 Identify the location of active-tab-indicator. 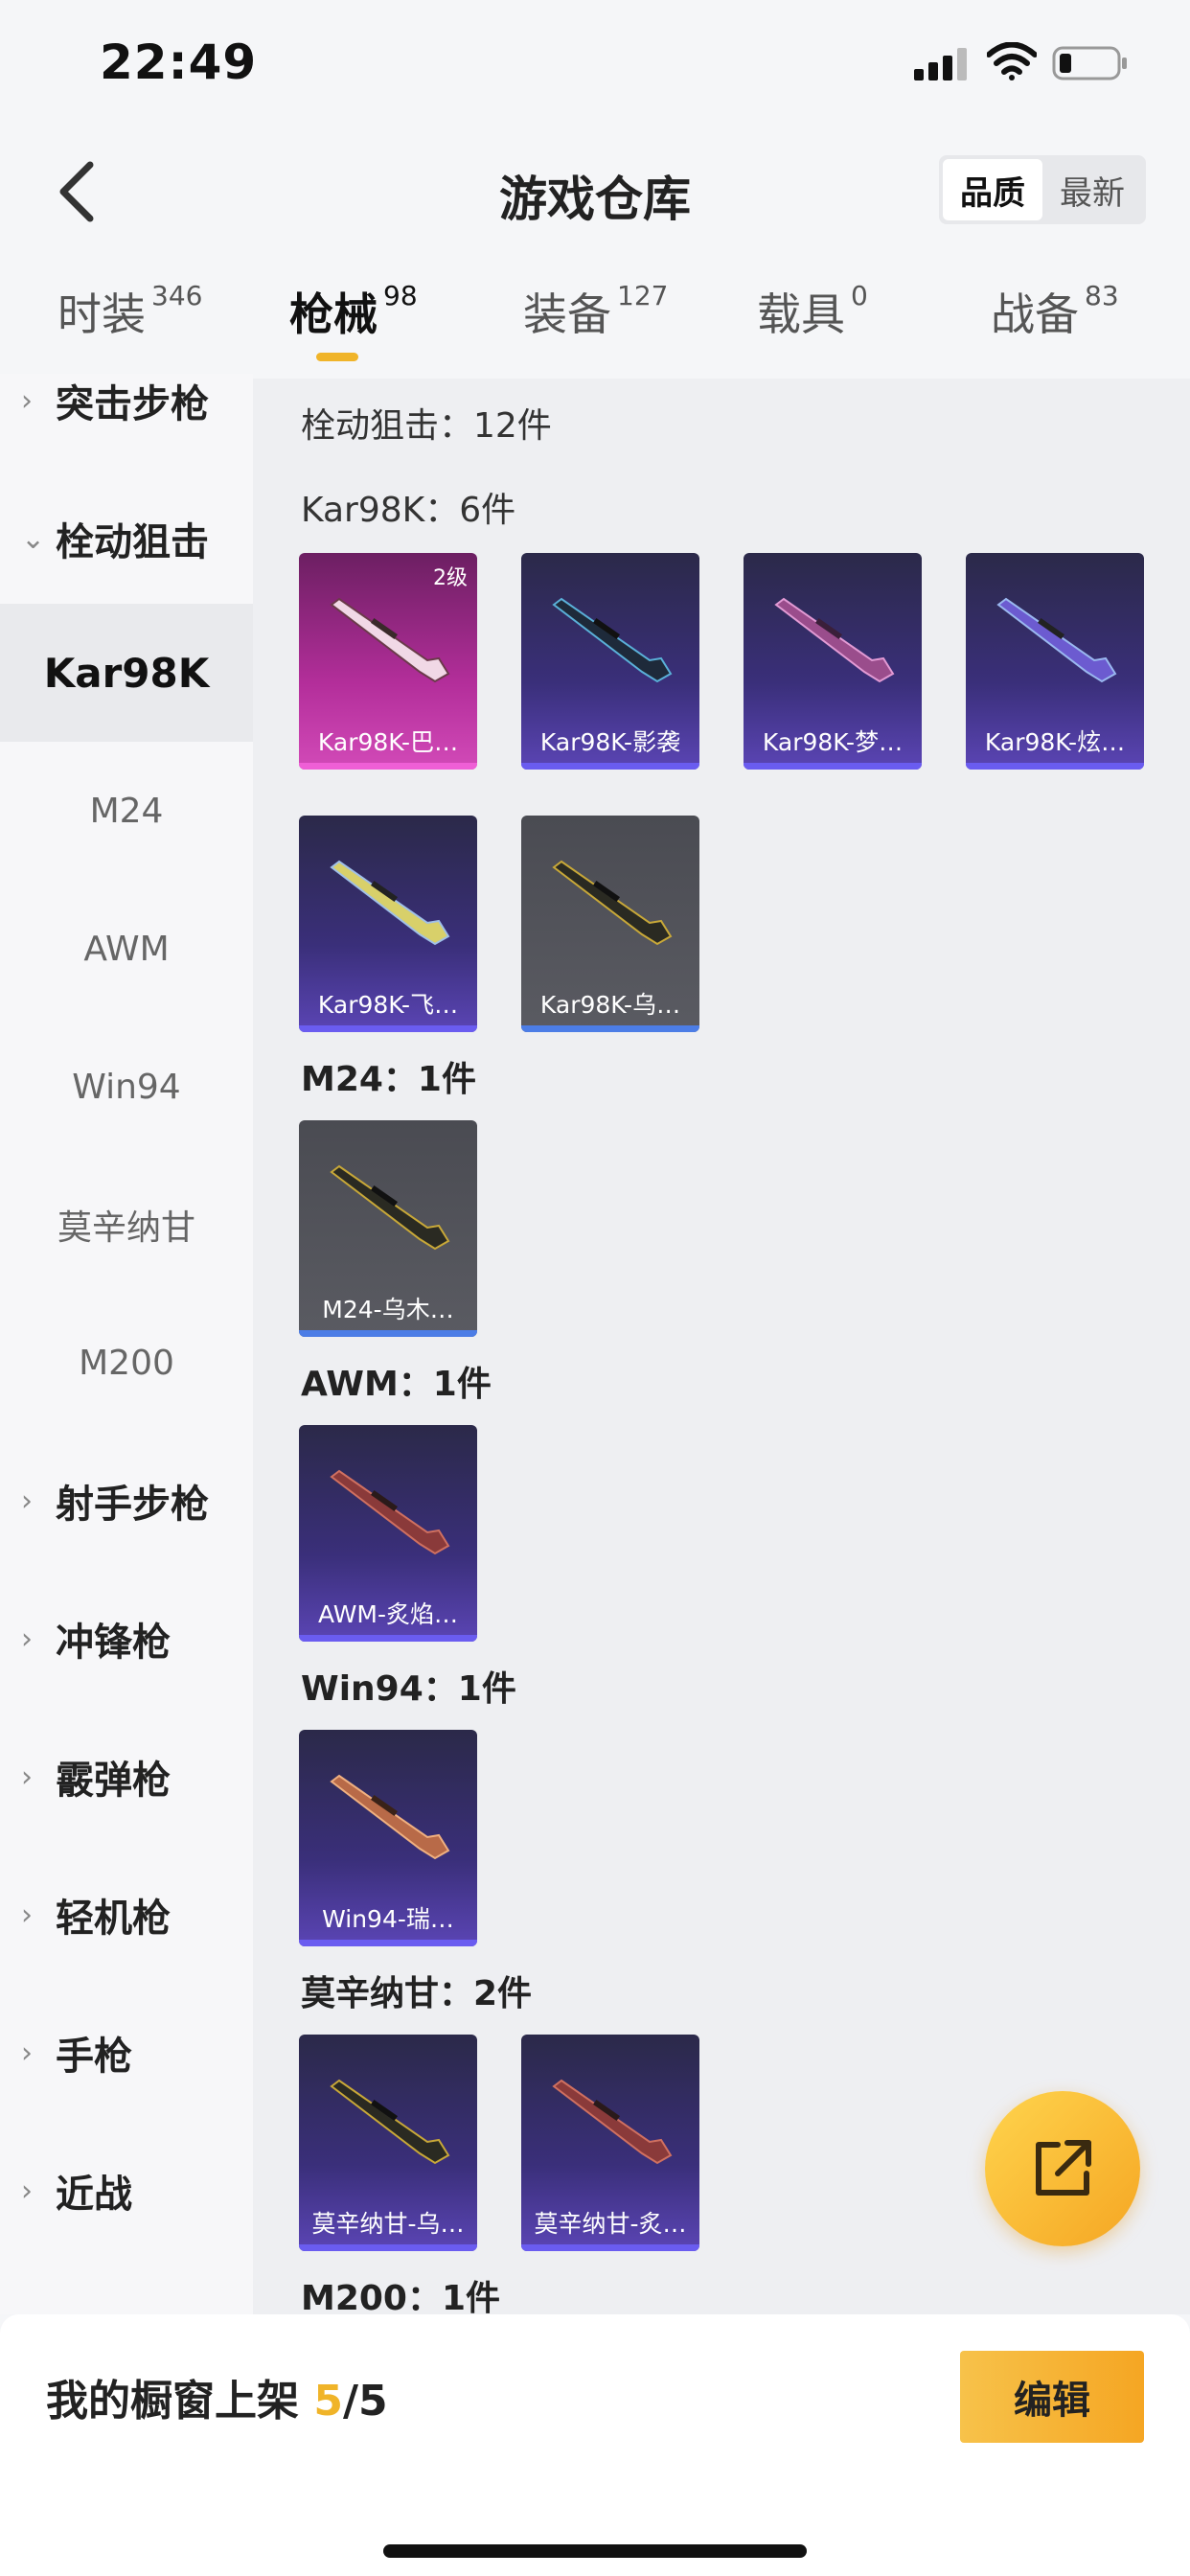
(337, 357).